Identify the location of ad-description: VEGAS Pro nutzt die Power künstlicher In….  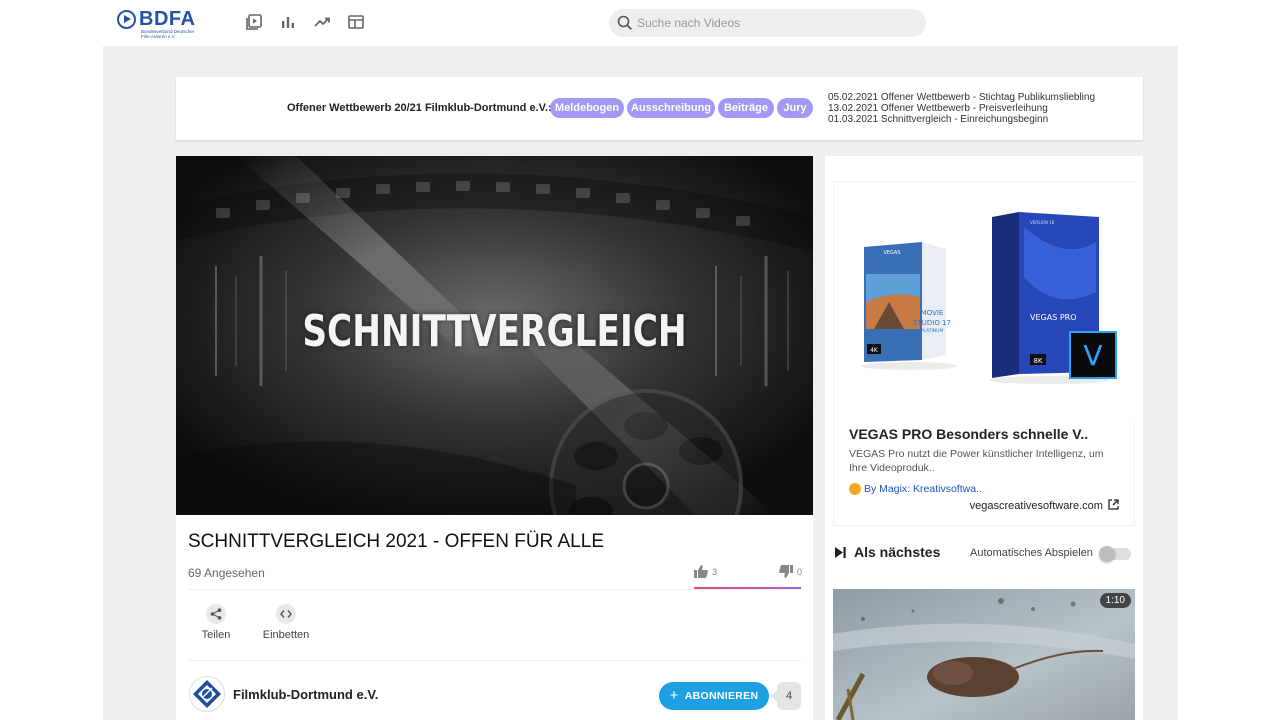
(976, 461).